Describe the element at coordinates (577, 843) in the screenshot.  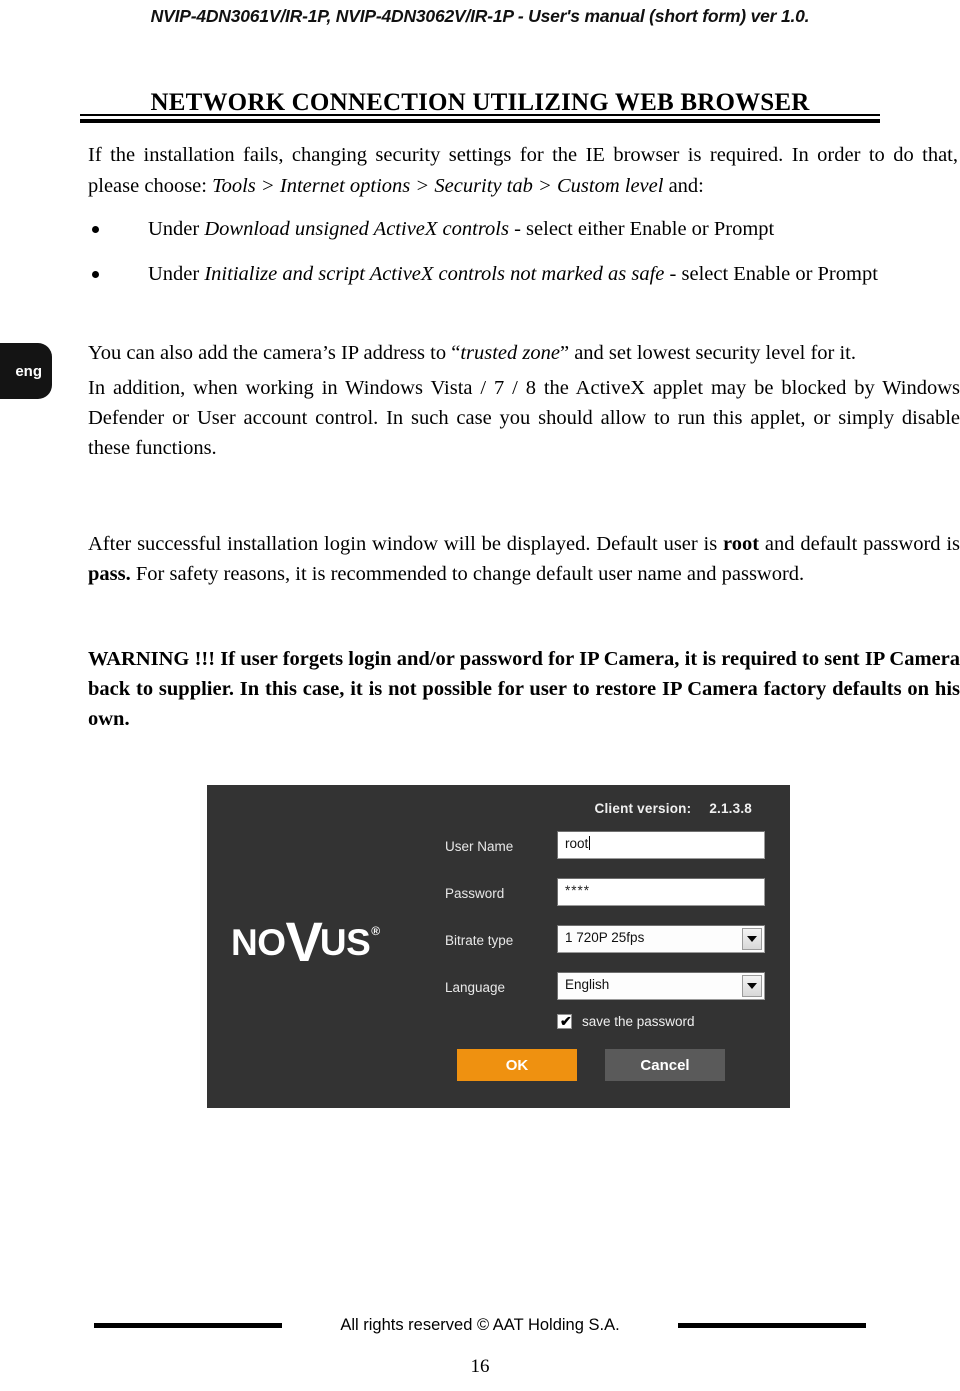
I see `username-value: root` at that location.